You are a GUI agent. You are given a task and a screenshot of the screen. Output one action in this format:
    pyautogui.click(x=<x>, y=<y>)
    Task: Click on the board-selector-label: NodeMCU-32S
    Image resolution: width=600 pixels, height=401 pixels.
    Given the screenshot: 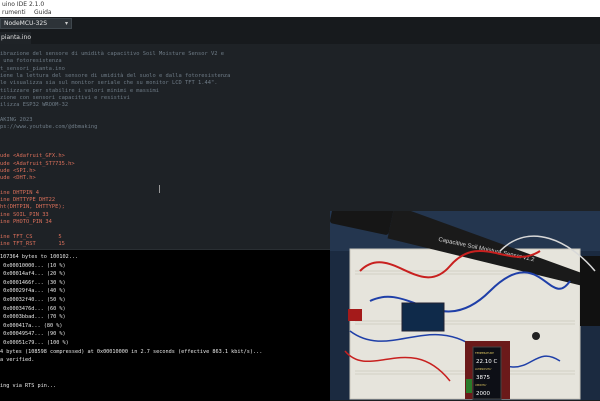 What is the action you would take?
    pyautogui.click(x=26, y=23)
    